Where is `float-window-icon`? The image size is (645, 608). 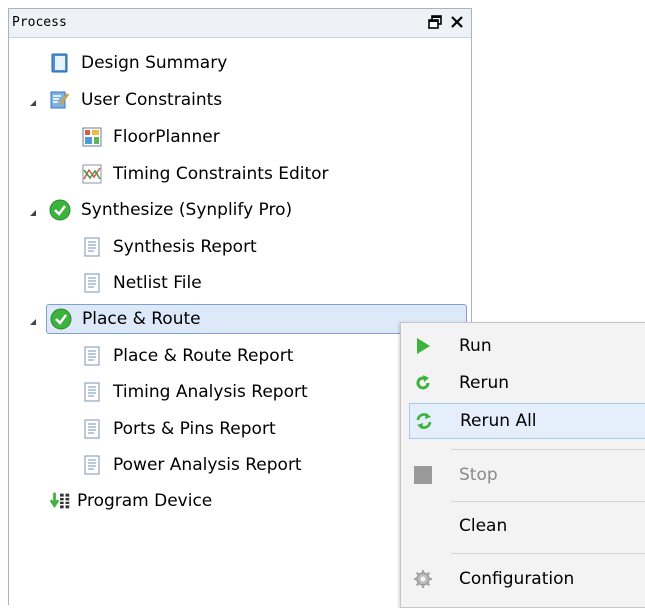
float-window-icon is located at coordinates (435, 22).